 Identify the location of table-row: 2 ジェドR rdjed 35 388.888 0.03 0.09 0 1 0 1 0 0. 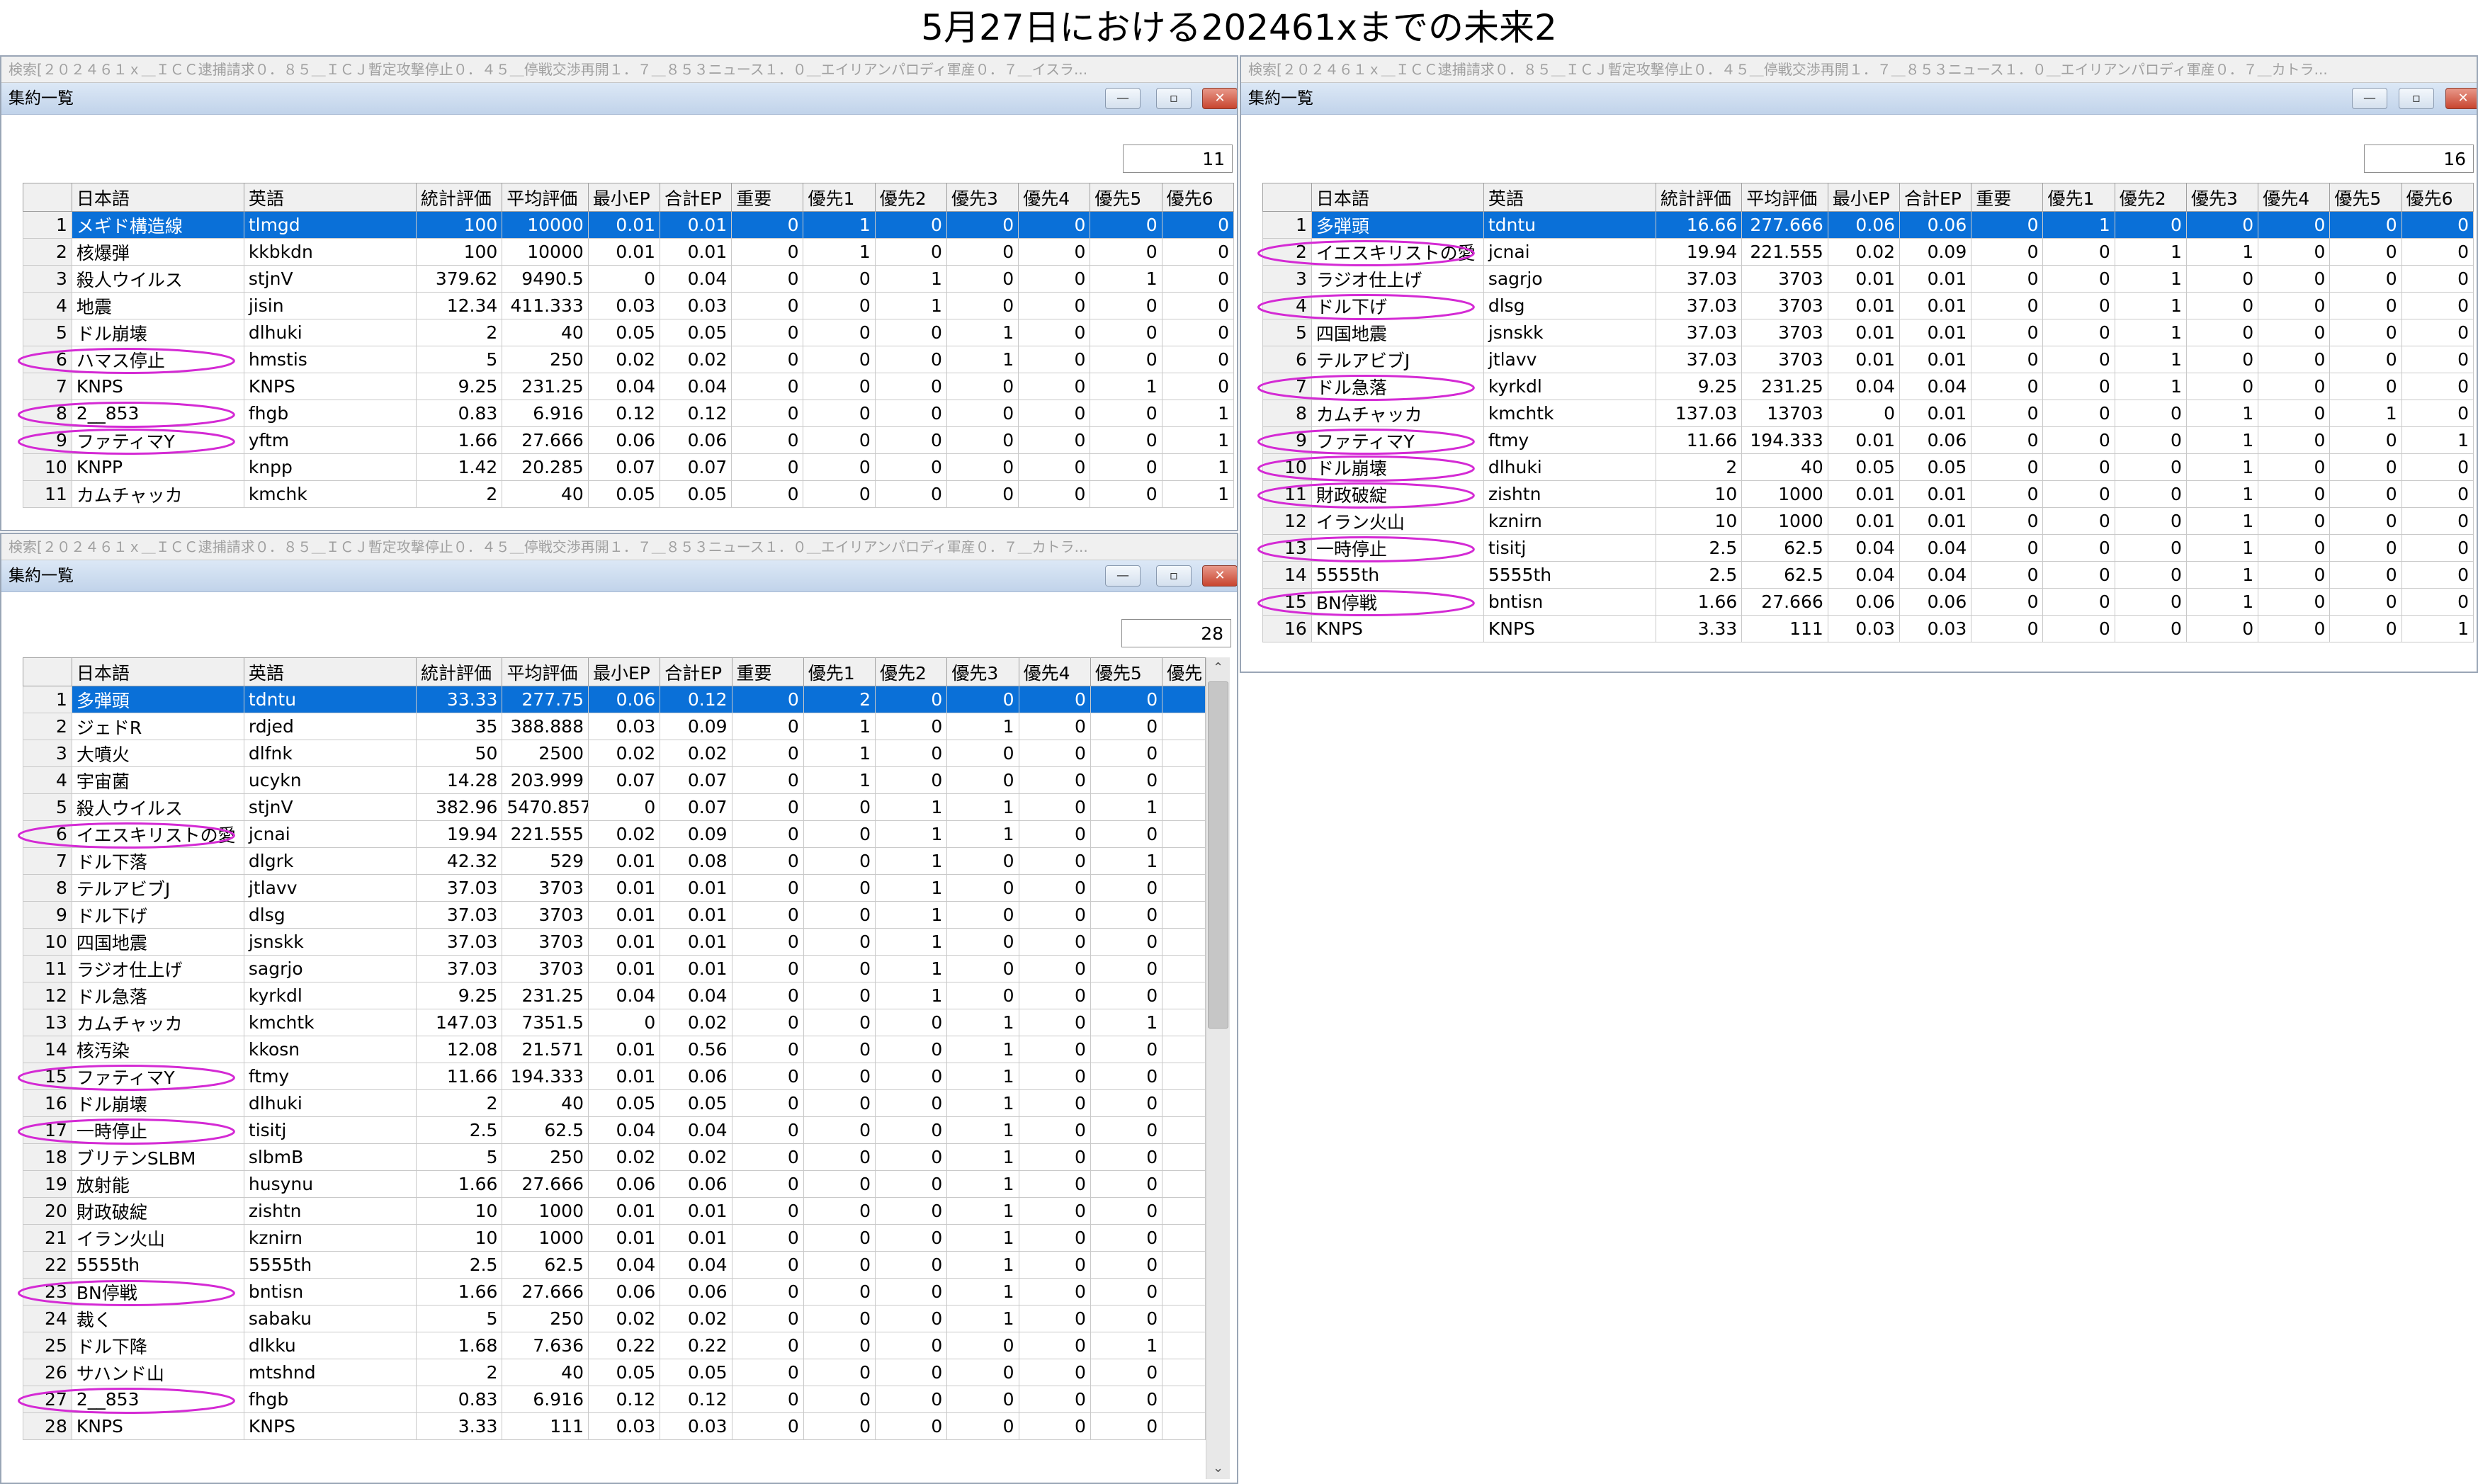
(615, 726).